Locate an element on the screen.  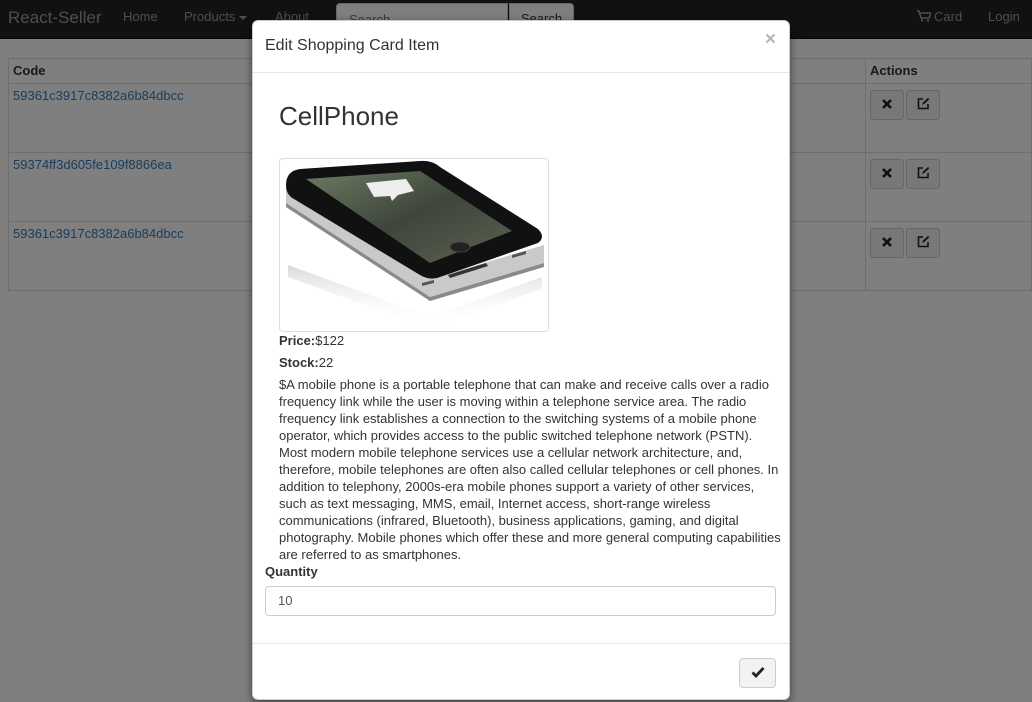
stock-line: Stock:22 is located at coordinates (306, 362).